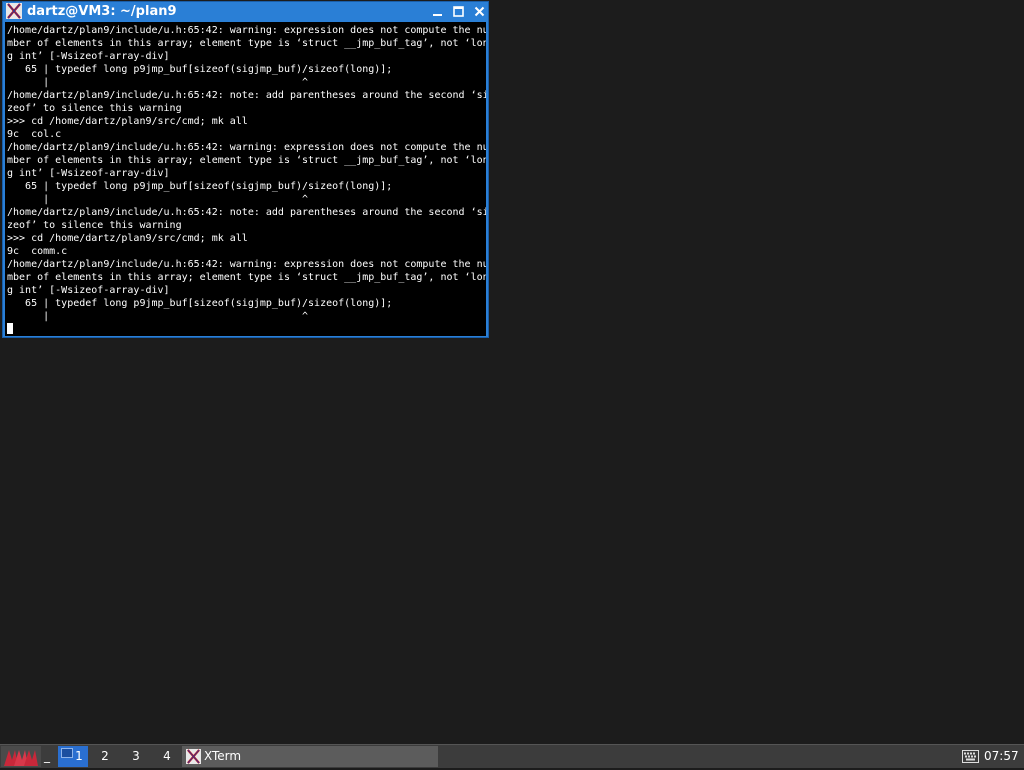  I want to click on terminal-line: 9c col.c, so click(34, 134).